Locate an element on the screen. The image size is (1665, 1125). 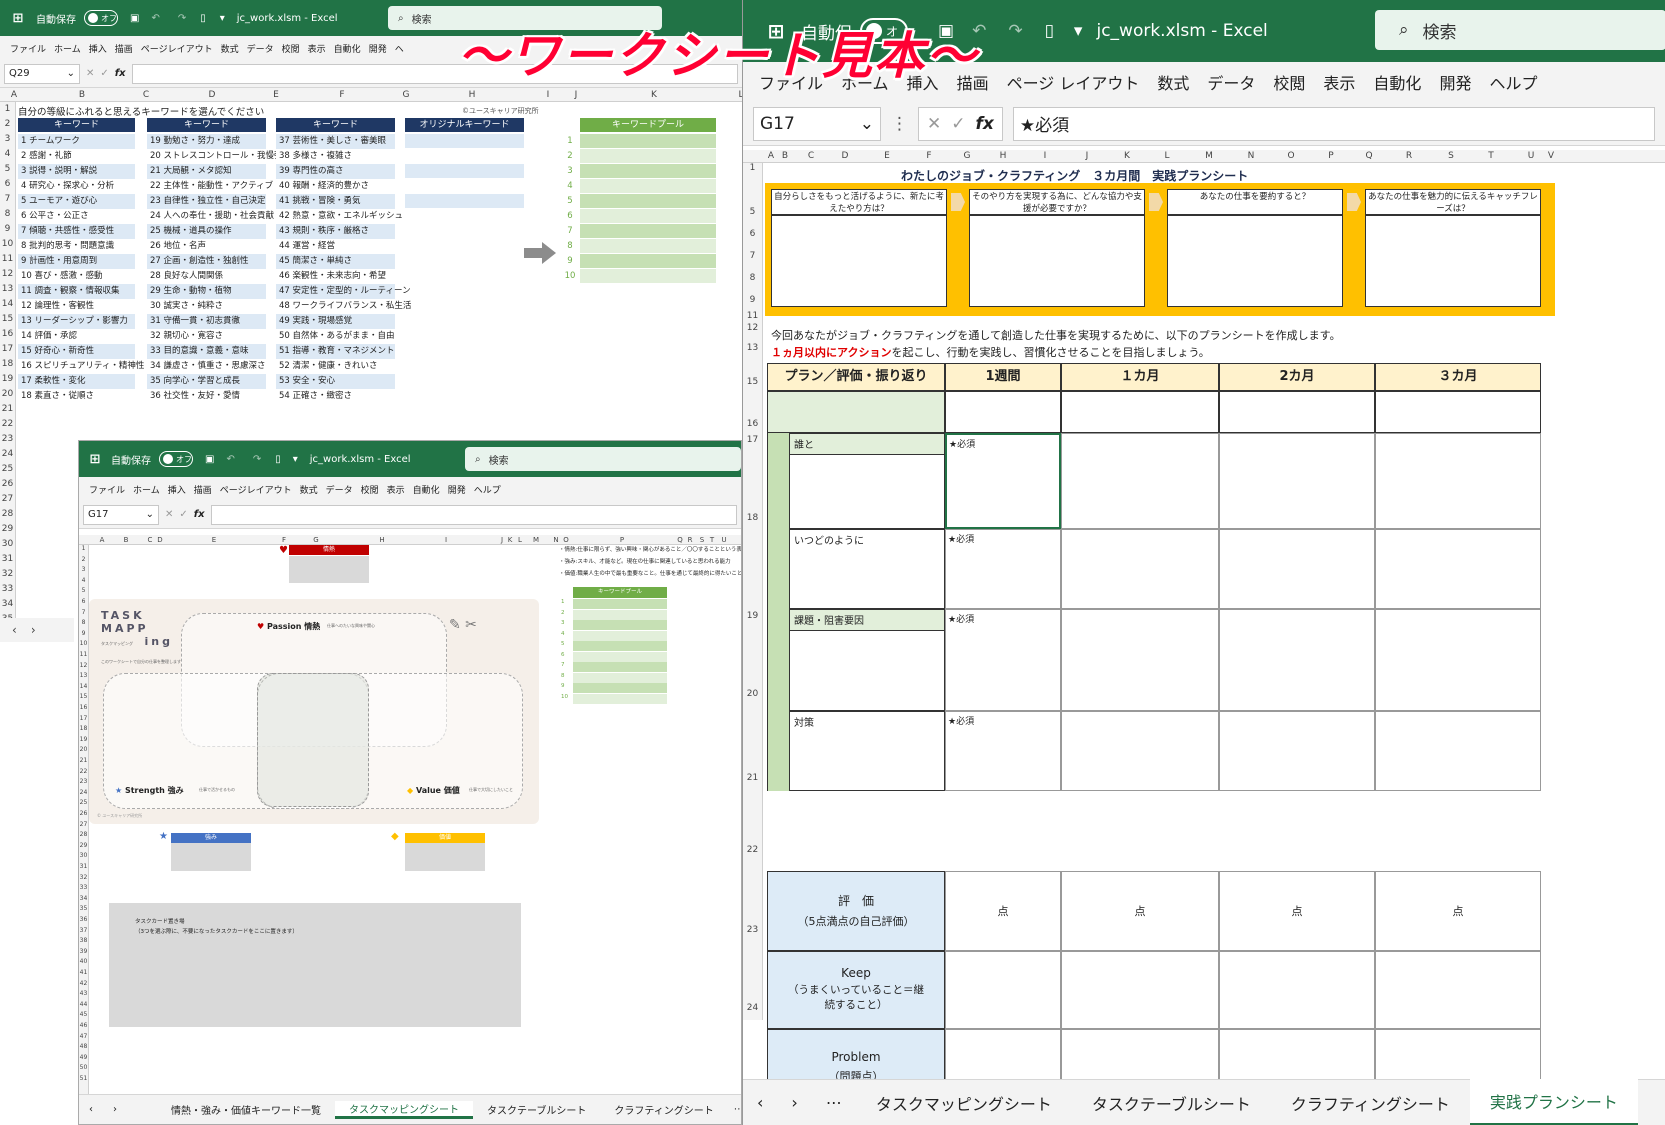
menu-item: 校閲 is located at coordinates (370, 489).